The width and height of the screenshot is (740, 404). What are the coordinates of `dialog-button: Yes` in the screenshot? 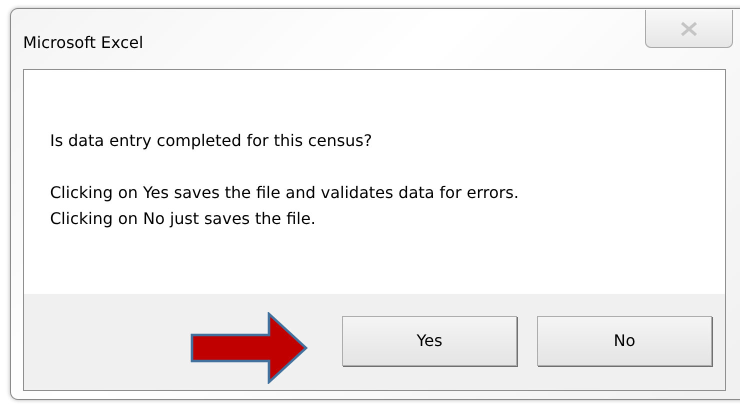 It's located at (429, 341).